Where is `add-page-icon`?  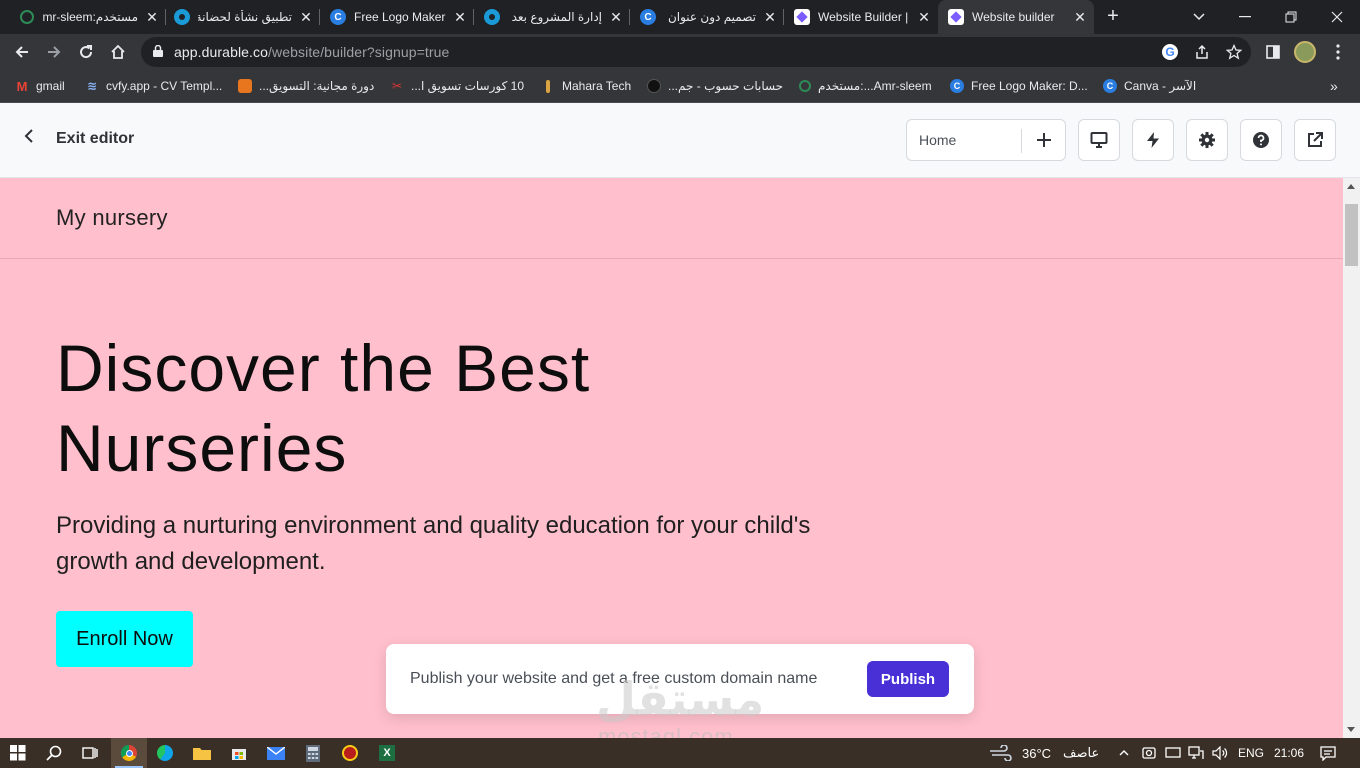
add-page-icon is located at coordinates (1044, 140).